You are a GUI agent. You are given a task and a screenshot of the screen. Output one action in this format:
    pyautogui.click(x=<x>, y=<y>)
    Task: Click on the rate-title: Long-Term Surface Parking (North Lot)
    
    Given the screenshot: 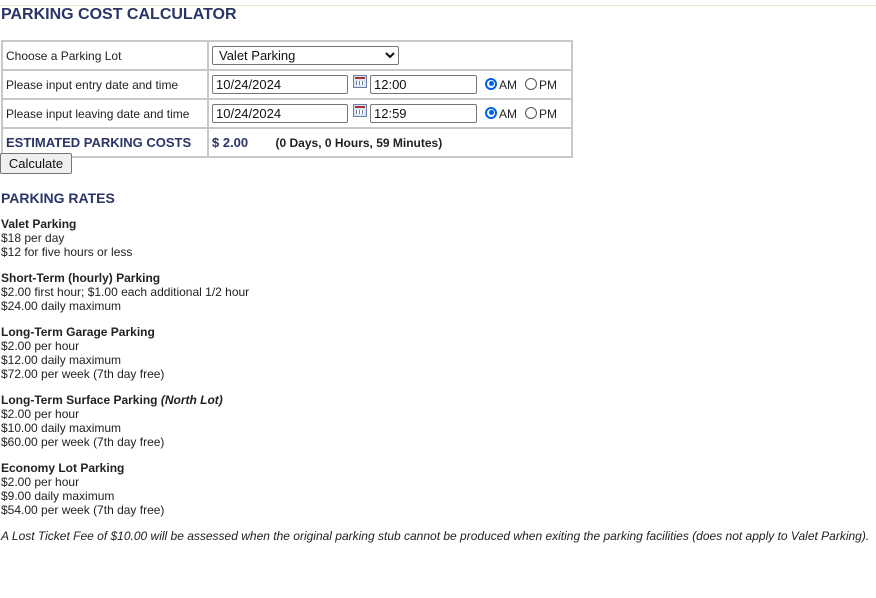 What is the action you would take?
    pyautogui.click(x=436, y=400)
    